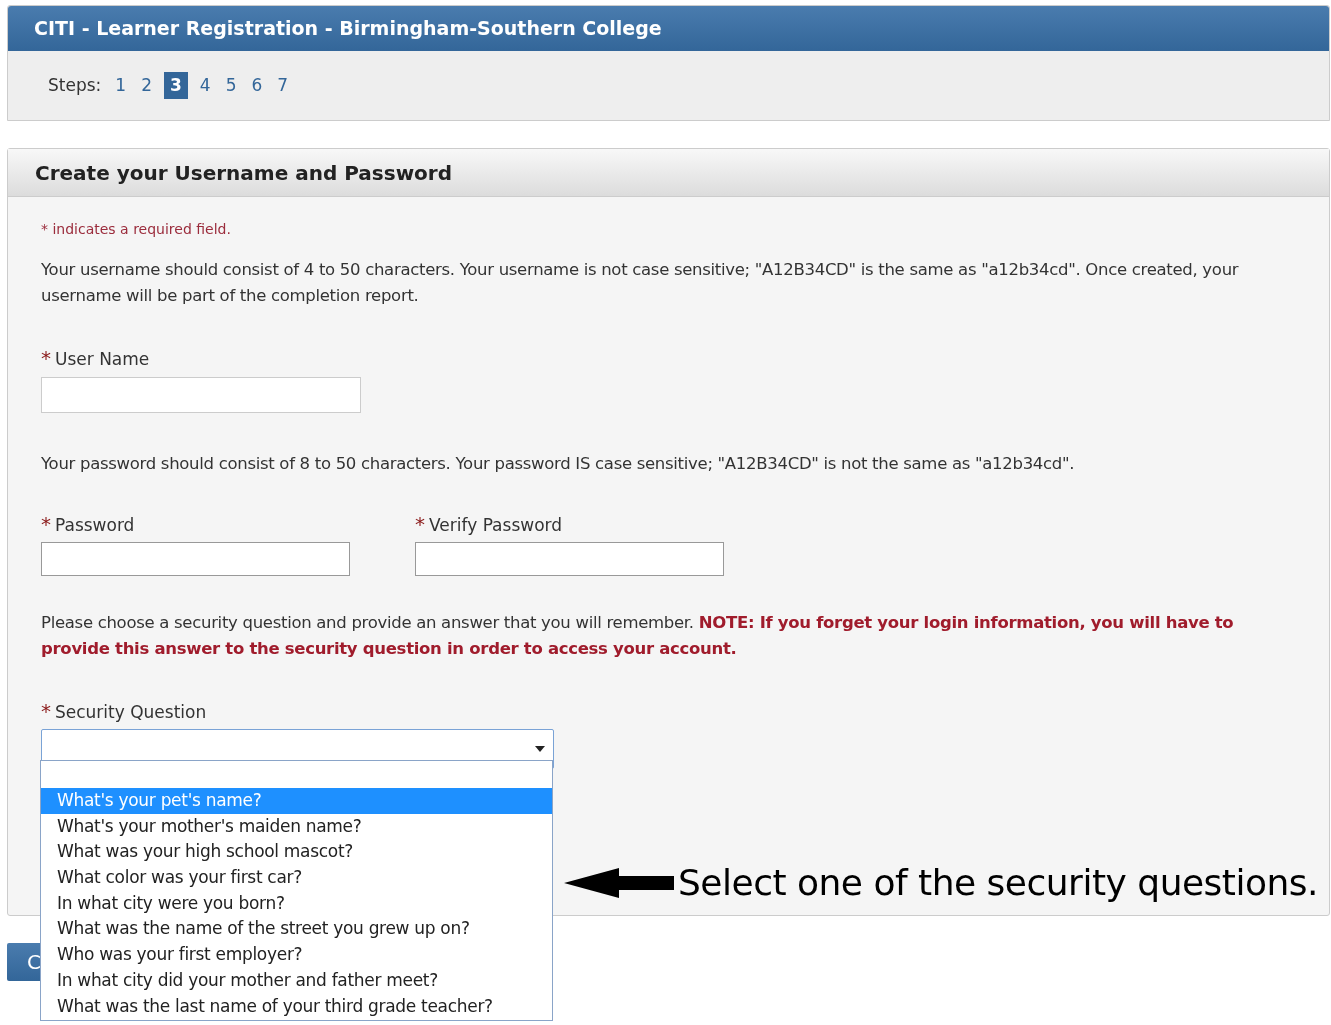 This screenshot has height=1025, width=1331. What do you see at coordinates (257, 85) in the screenshot?
I see `step-link: 6` at bounding box center [257, 85].